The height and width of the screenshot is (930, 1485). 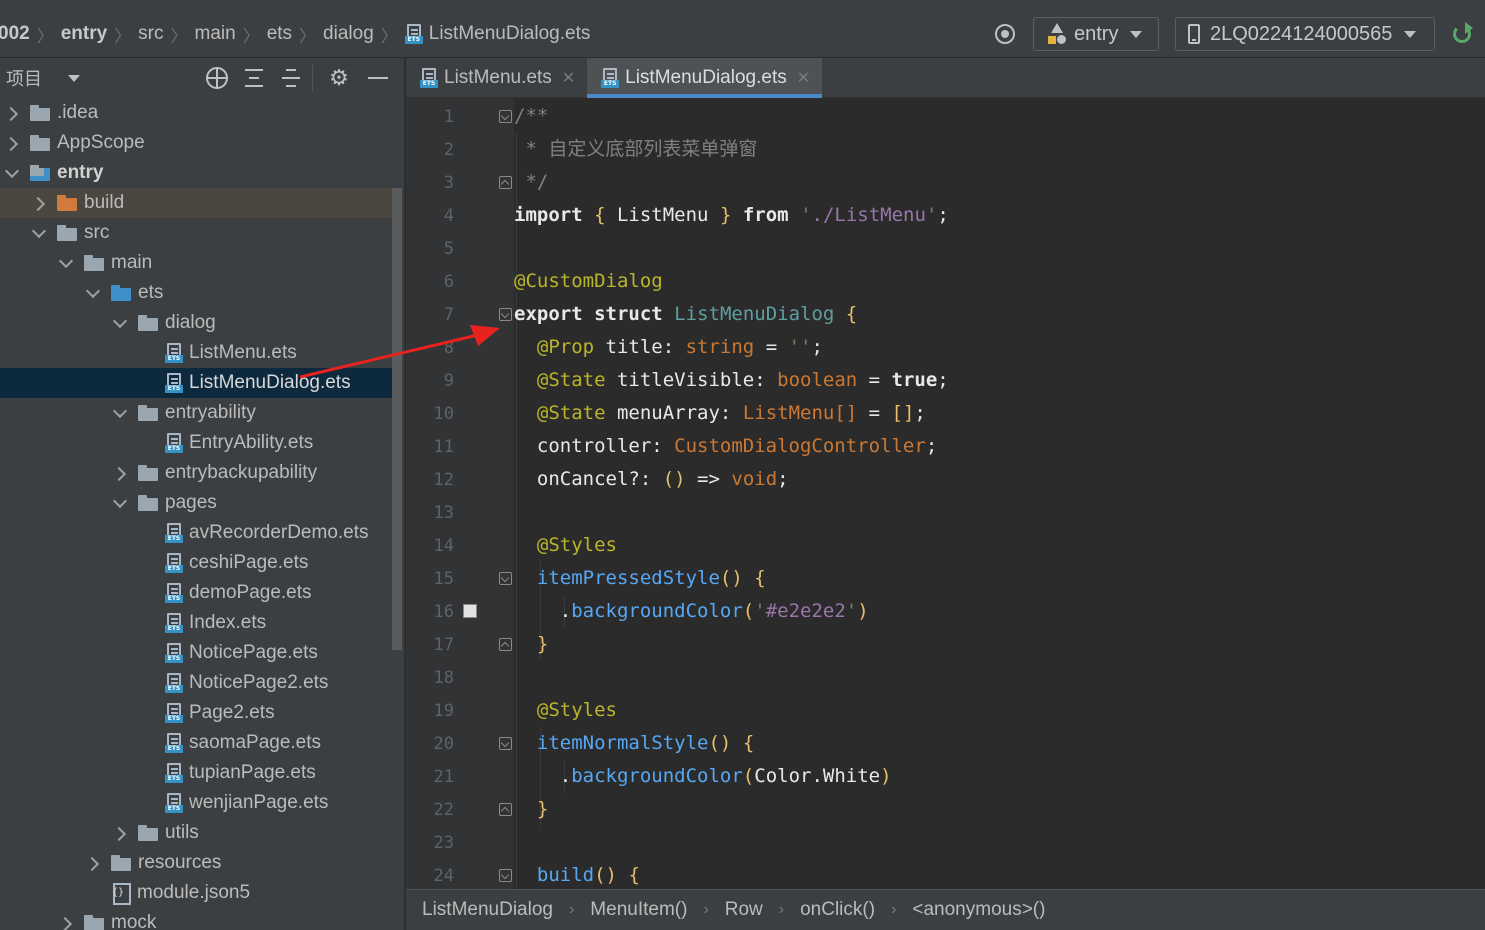 I want to click on rerun-icon, so click(x=1463, y=34).